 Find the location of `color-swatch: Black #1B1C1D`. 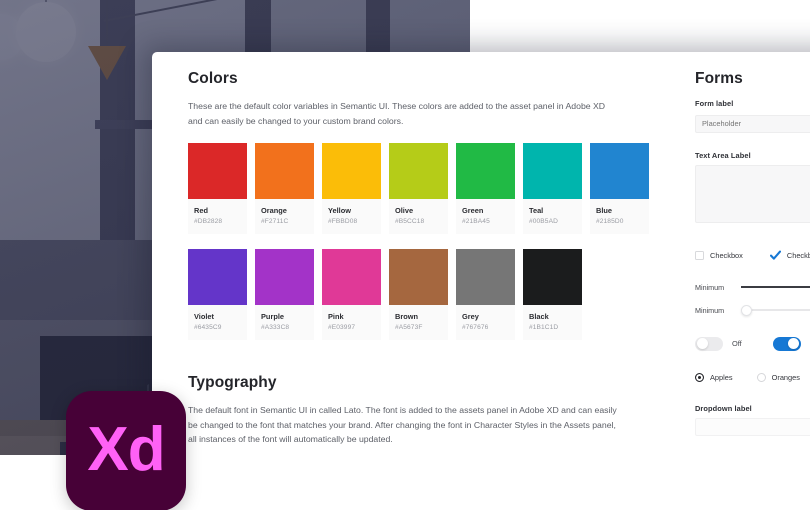

color-swatch: Black #1B1C1D is located at coordinates (552, 294).